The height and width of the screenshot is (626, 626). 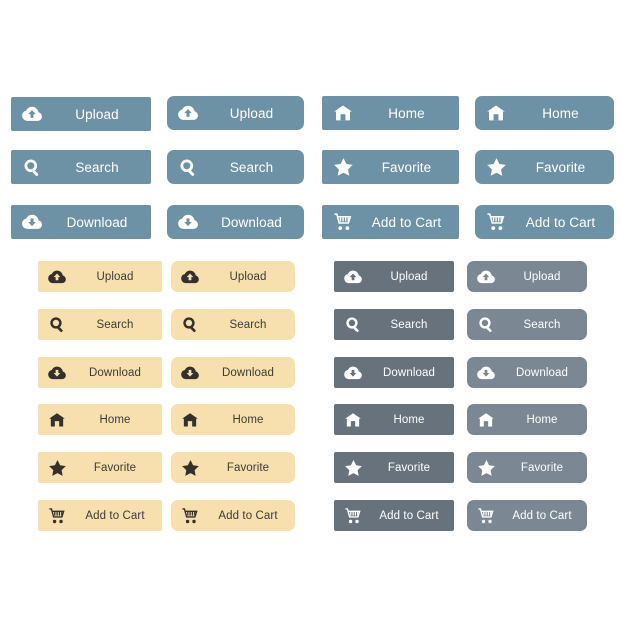 I want to click on button-add-to-cart-grey-rounded: Add to Cart, so click(x=527, y=515).